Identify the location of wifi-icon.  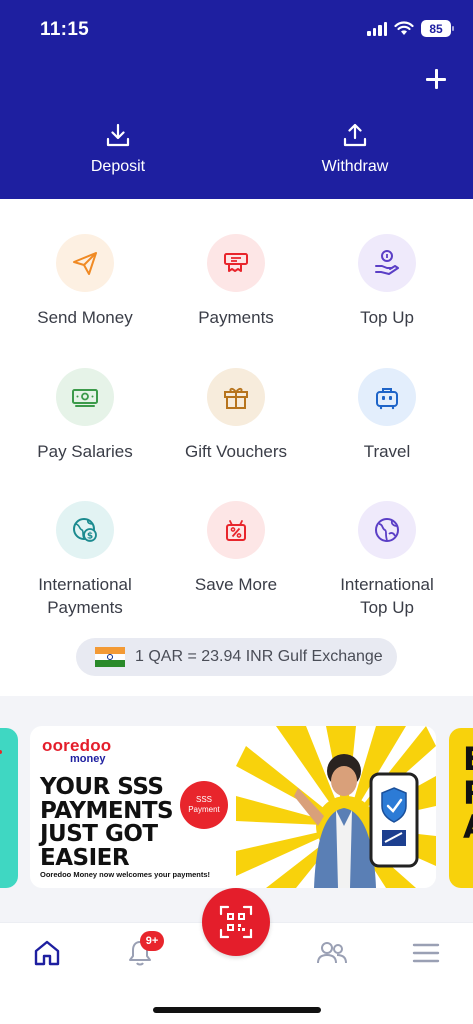
(404, 28).